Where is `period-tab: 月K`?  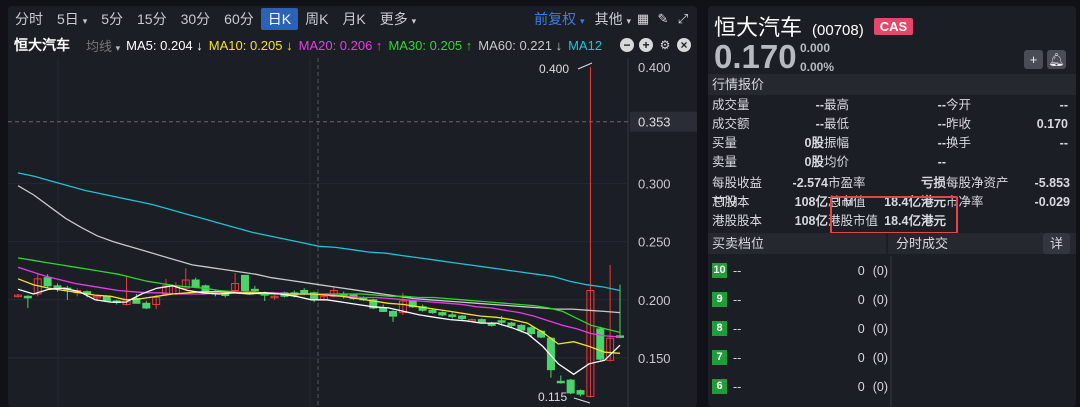 period-tab: 月K is located at coordinates (353, 19).